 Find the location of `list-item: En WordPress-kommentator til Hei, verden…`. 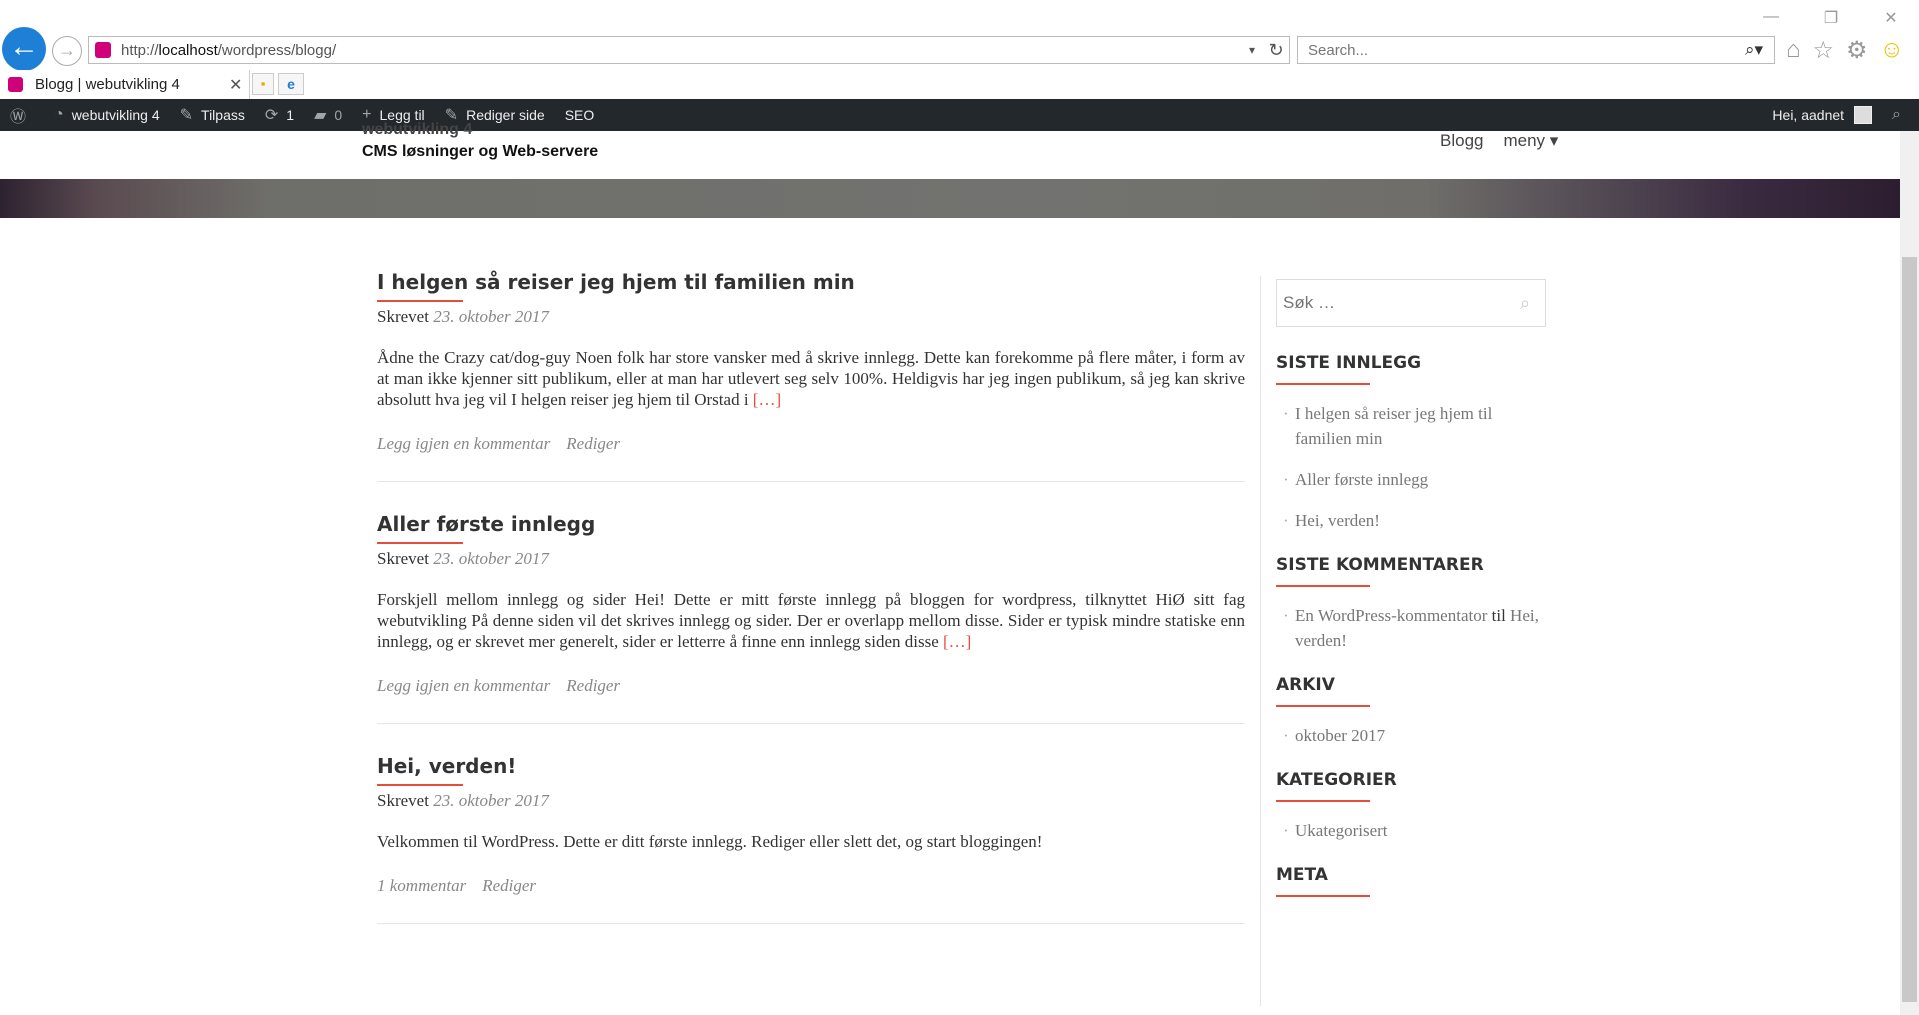

list-item: En WordPress-kommentator til Hei, verden… is located at coordinates (1411, 628).